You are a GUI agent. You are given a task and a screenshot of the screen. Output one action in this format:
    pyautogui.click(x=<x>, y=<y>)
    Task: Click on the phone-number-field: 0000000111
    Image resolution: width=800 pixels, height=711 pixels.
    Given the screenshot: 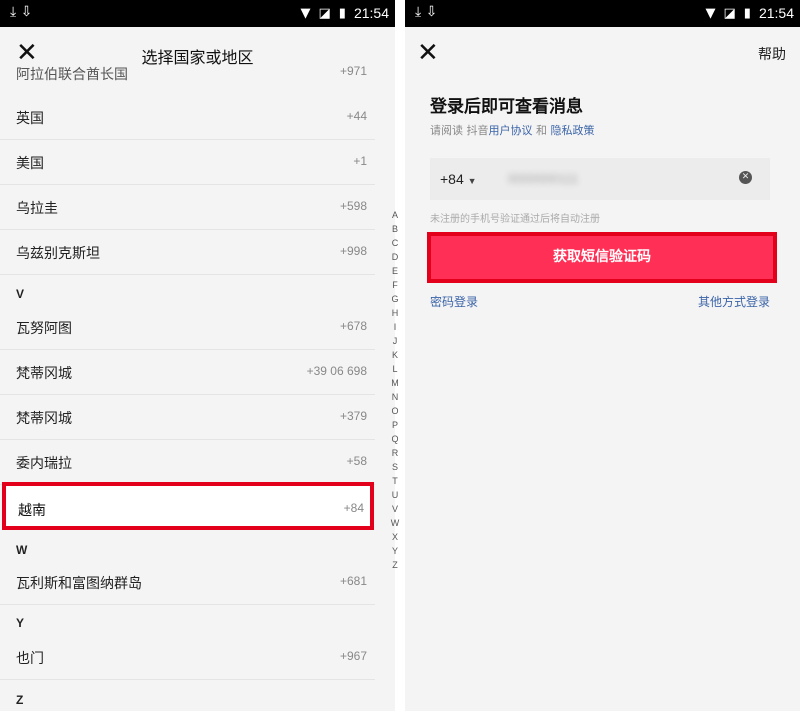 What is the action you would take?
    pyautogui.click(x=543, y=178)
    